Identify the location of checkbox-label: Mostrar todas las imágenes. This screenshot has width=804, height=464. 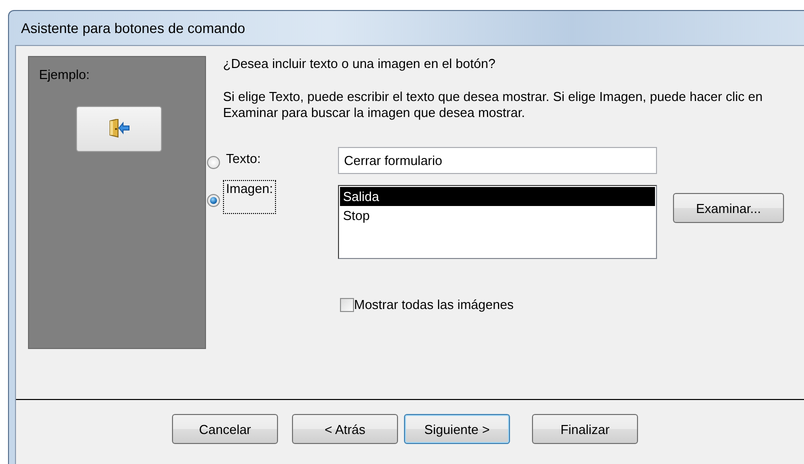
(434, 304).